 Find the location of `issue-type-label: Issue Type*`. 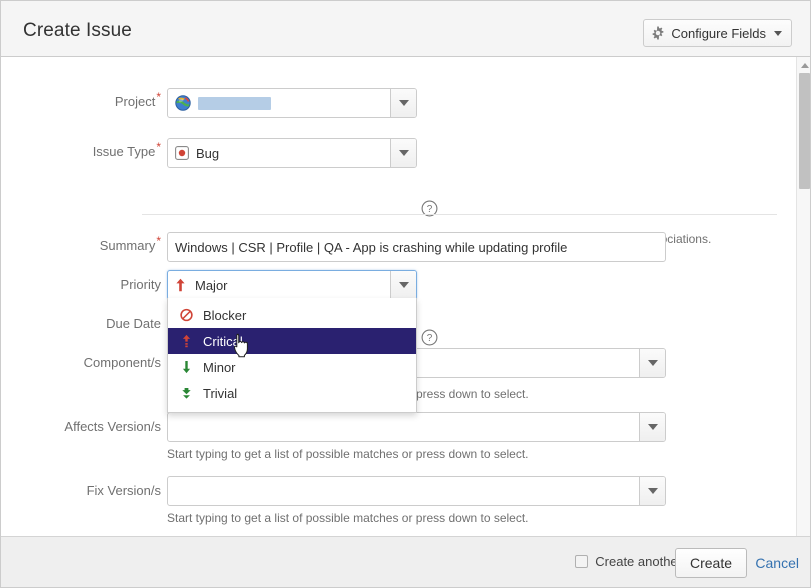

issue-type-label: Issue Type* is located at coordinates (126, 149).